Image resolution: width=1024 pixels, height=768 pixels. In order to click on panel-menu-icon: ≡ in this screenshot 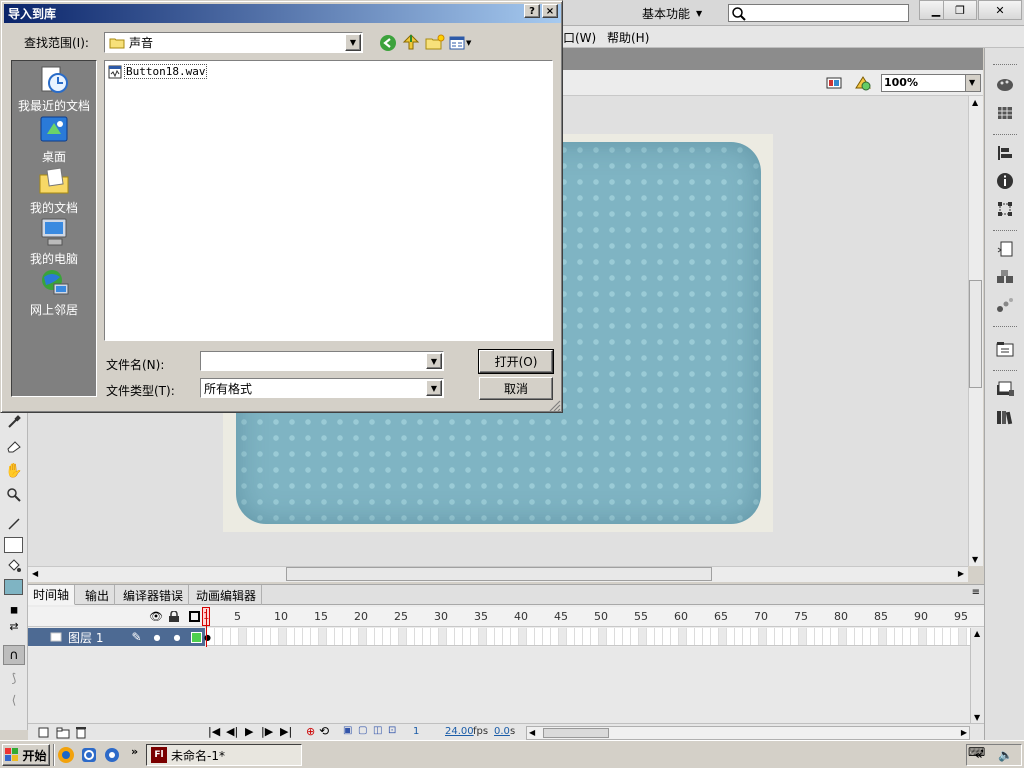, I will do `click(976, 592)`.